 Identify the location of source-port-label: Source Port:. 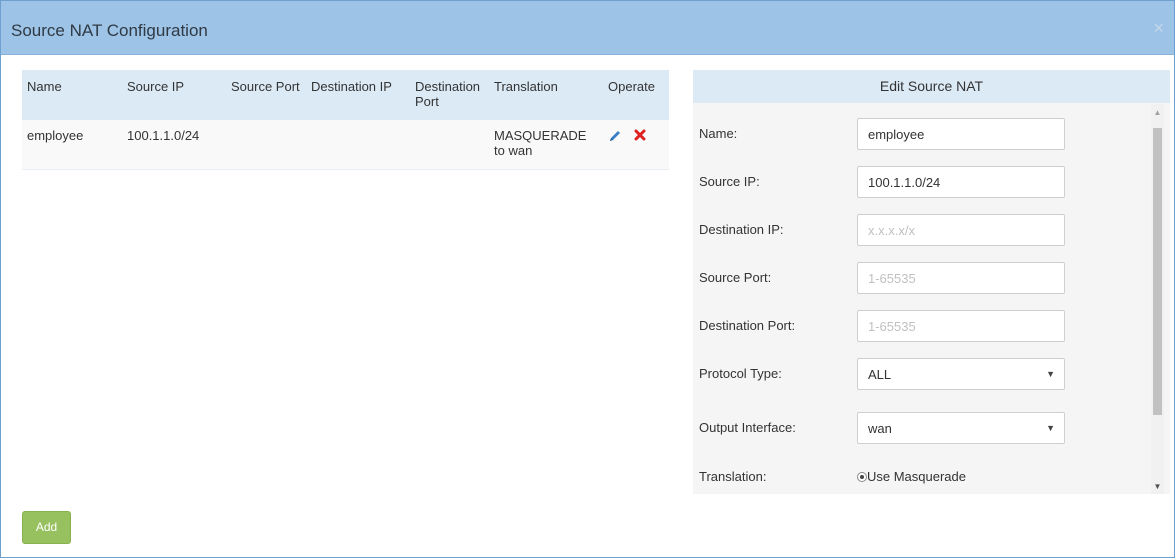
(735, 277).